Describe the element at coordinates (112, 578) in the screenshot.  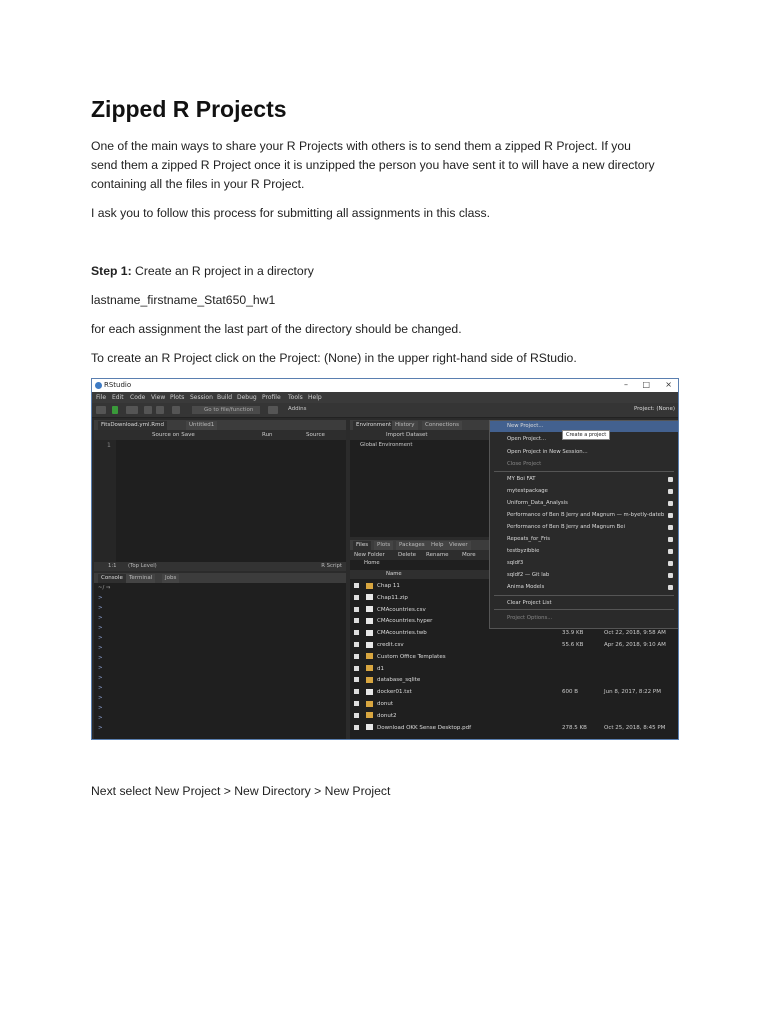
I see `tab-console: Console` at that location.